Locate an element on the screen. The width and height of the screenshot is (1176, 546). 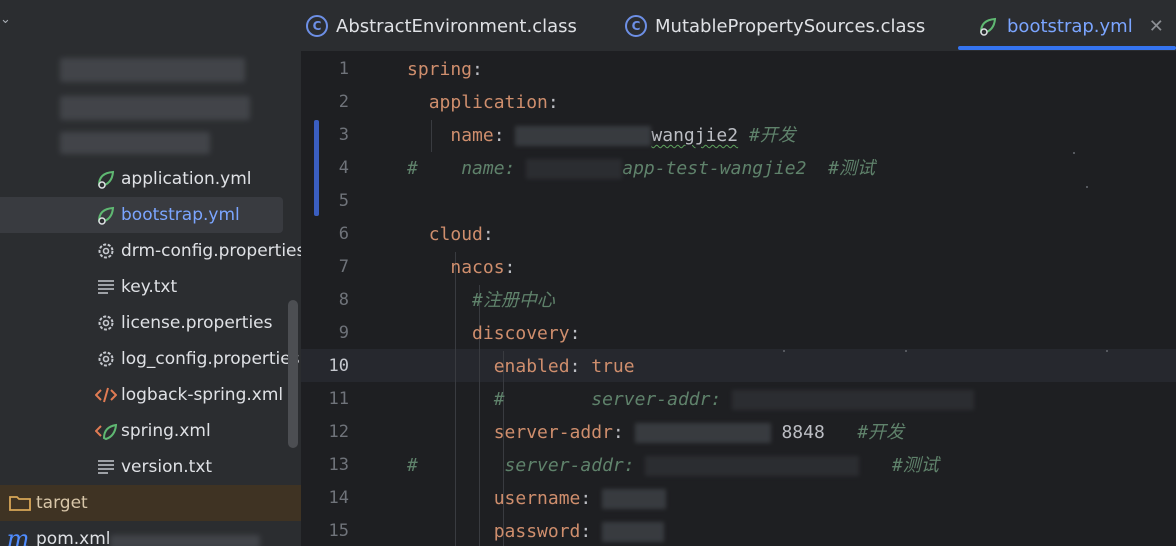
code-line-13: # server-addr: #测试 is located at coordinates (673, 465).